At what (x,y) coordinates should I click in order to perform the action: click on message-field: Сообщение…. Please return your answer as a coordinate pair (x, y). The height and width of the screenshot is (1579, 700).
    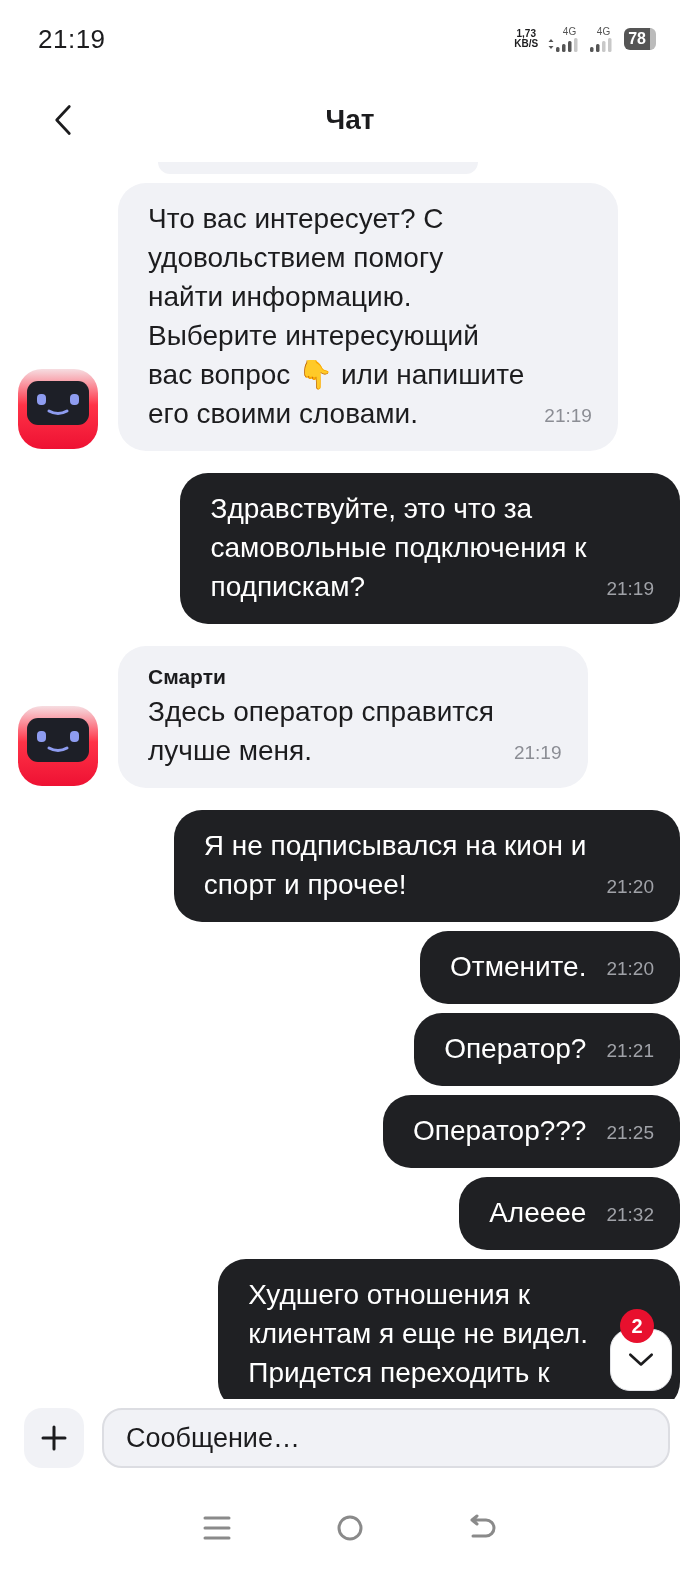
    Looking at the image, I should click on (386, 1438).